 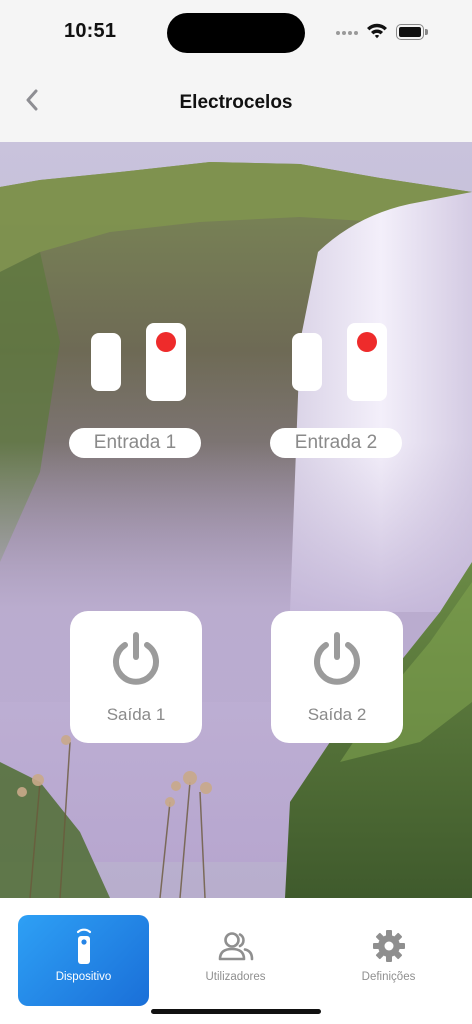 I want to click on input-1-status-dot, so click(x=166, y=342).